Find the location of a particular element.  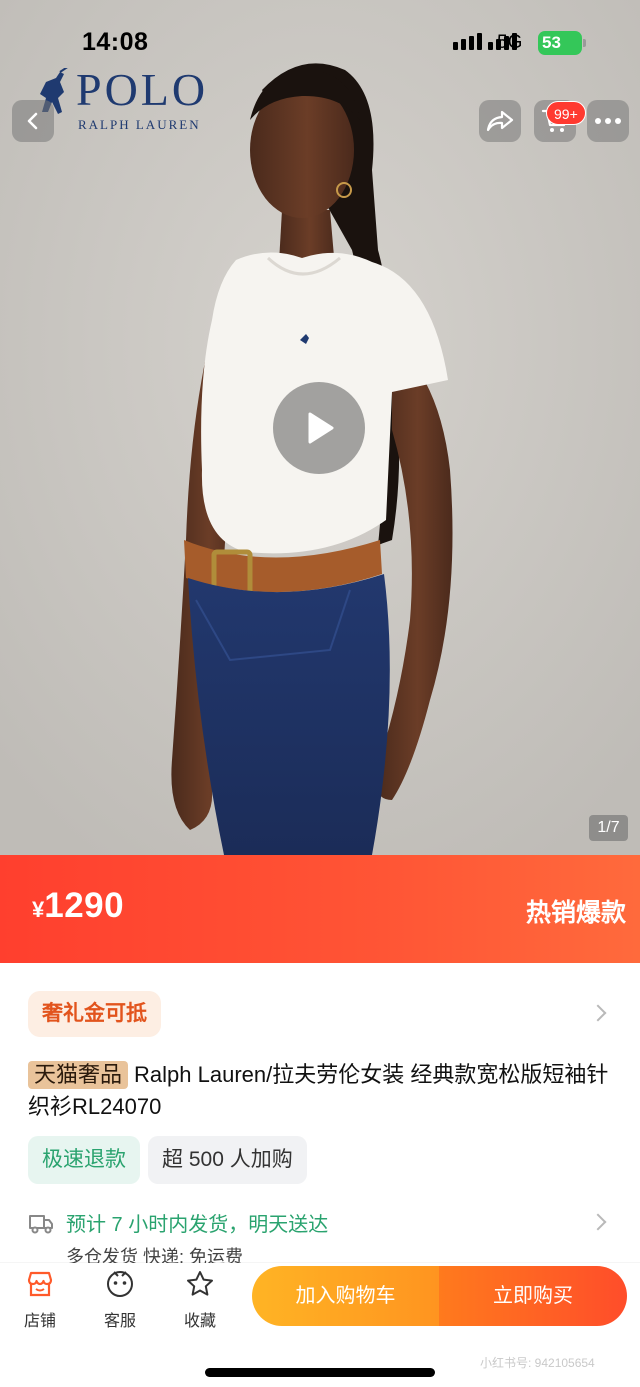

buy-now-button: 立即购买 is located at coordinates (533, 1296).